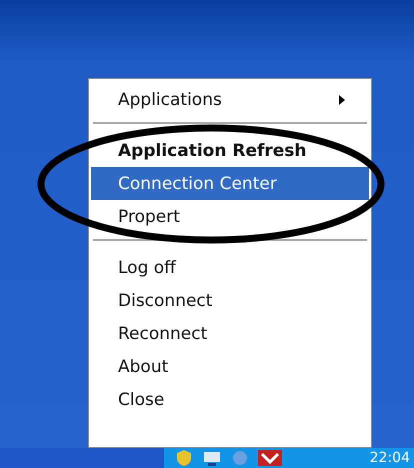  What do you see at coordinates (230, 267) in the screenshot?
I see `menu-item: Log off` at bounding box center [230, 267].